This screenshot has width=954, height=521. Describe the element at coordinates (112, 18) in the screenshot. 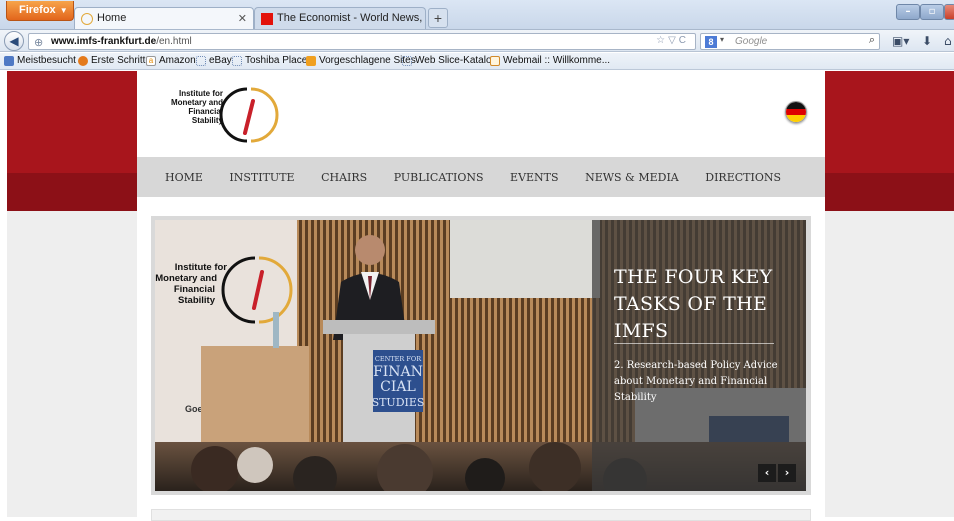

I see `tab-label: Home` at that location.